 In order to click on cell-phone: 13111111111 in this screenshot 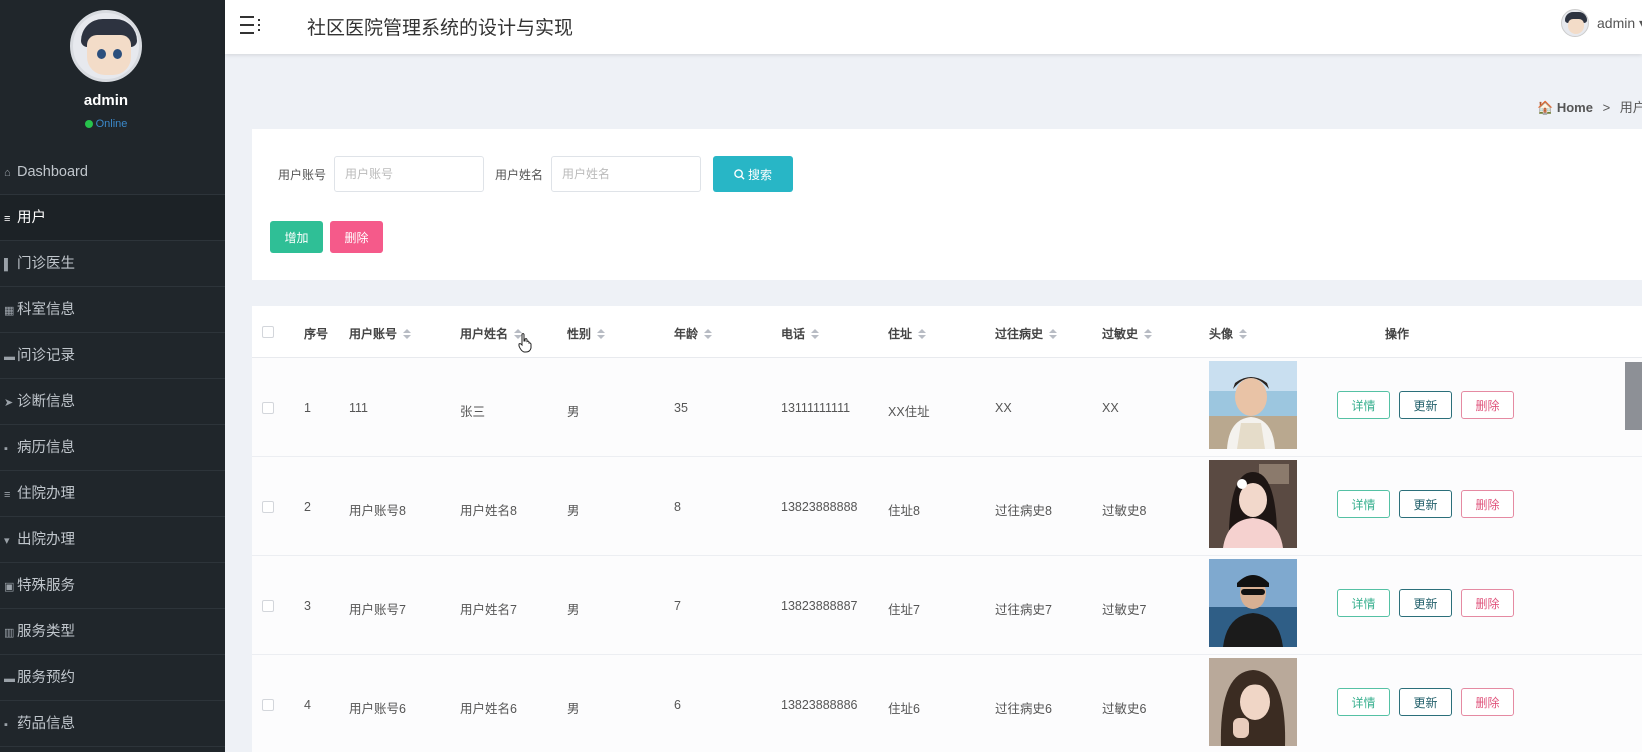, I will do `click(816, 408)`.